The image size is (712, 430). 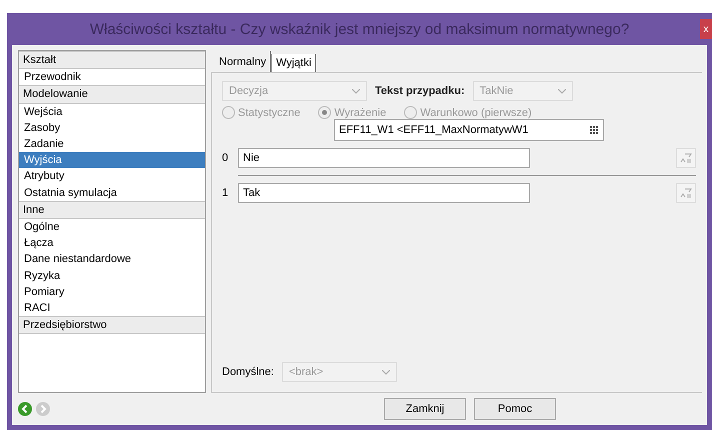 I want to click on default-label: Domyślne:, so click(x=248, y=372).